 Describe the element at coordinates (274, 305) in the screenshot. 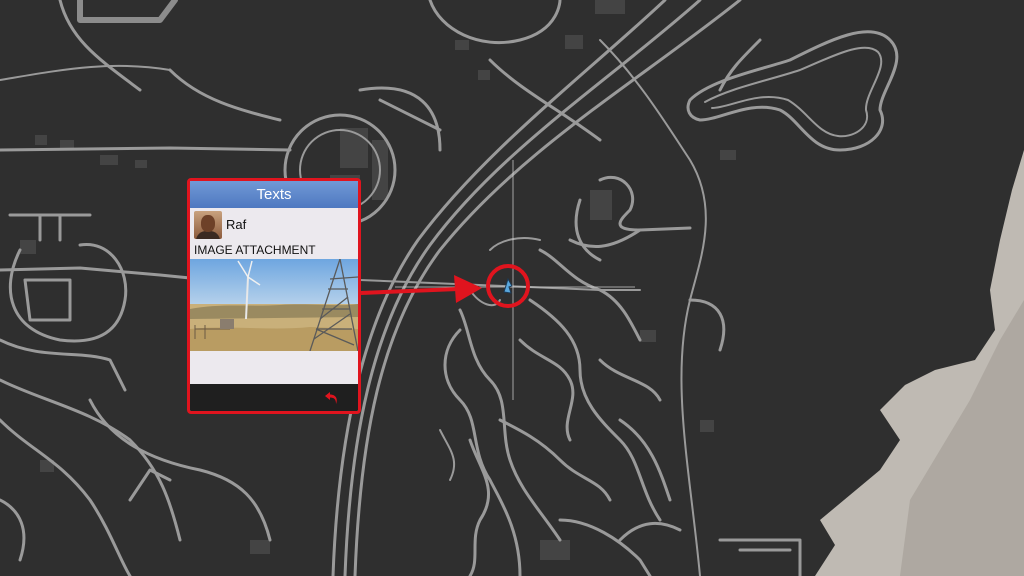

I see `attachment-image` at that location.